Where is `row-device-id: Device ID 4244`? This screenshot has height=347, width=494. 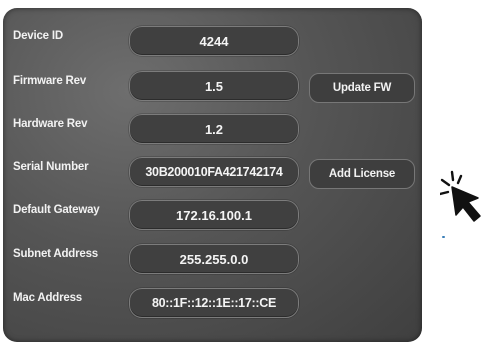
row-device-id: Device ID 4244 is located at coordinates (212, 43).